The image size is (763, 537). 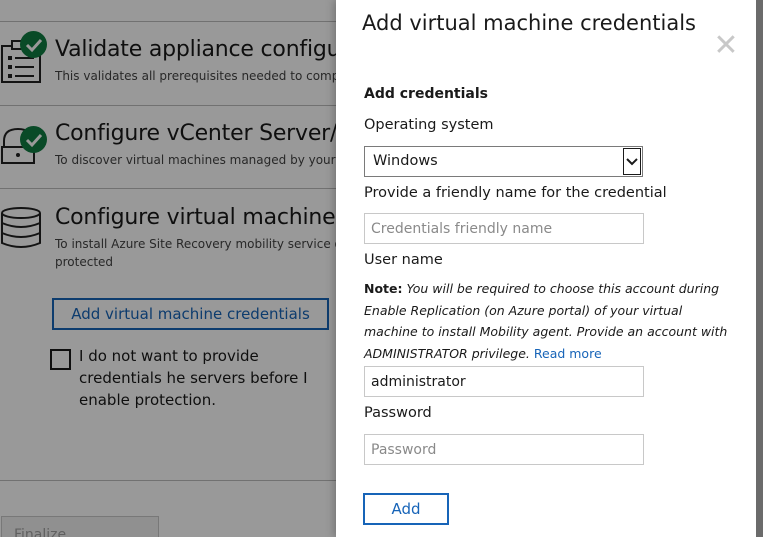 What do you see at coordinates (406, 509) in the screenshot?
I see `add-button: Add` at bounding box center [406, 509].